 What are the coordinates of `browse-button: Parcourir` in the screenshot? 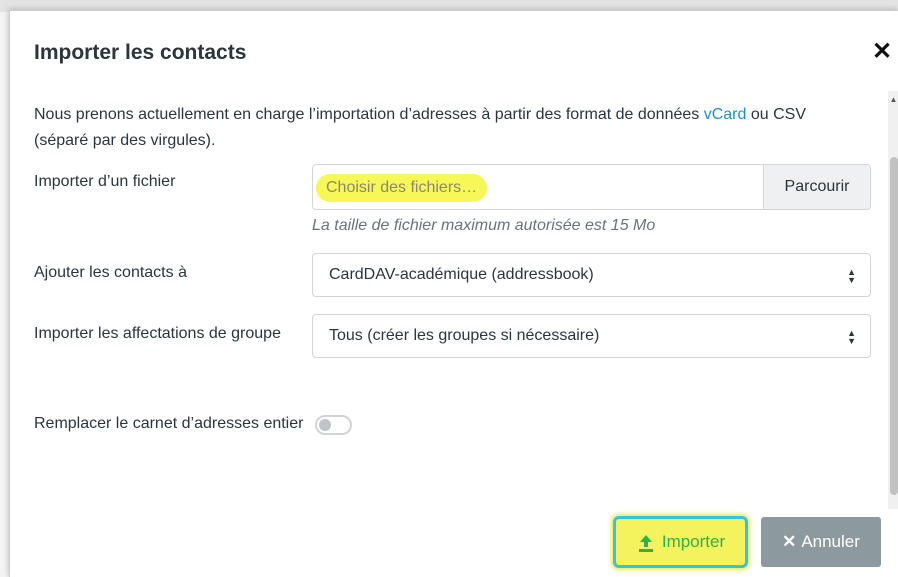 It's located at (816, 187).